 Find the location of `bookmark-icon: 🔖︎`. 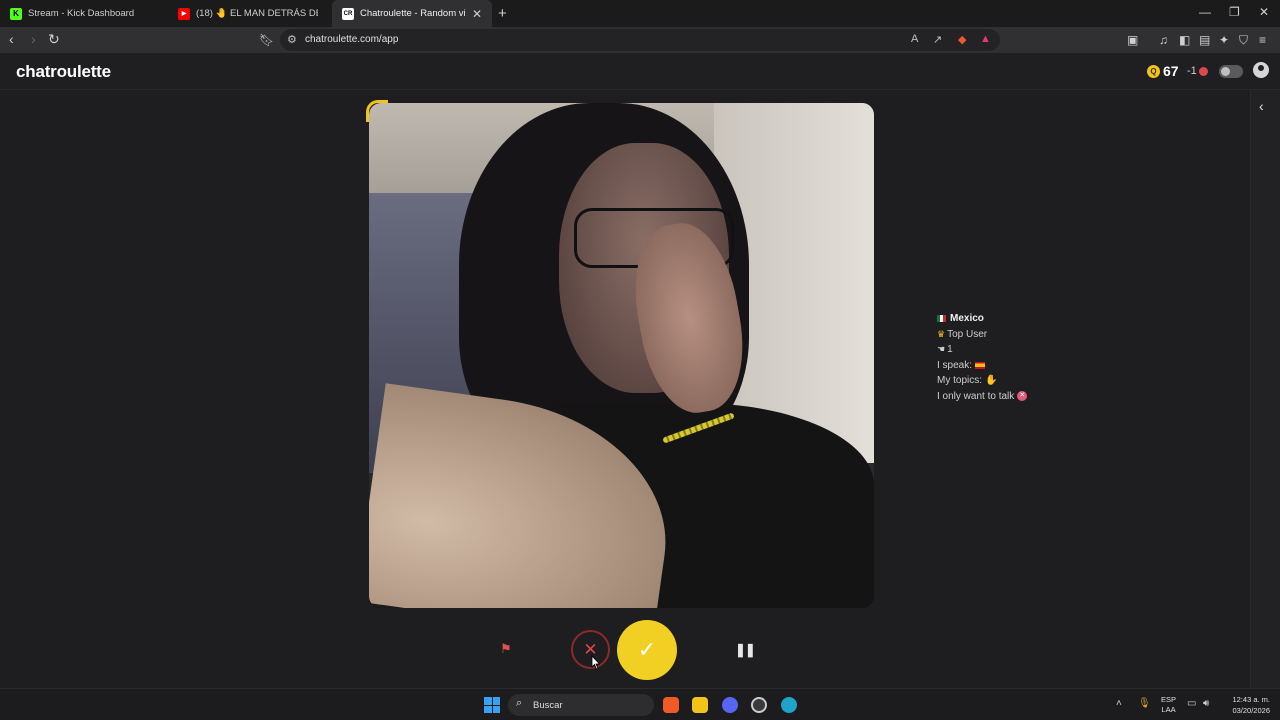

bookmark-icon: 🔖︎ is located at coordinates (266, 40).